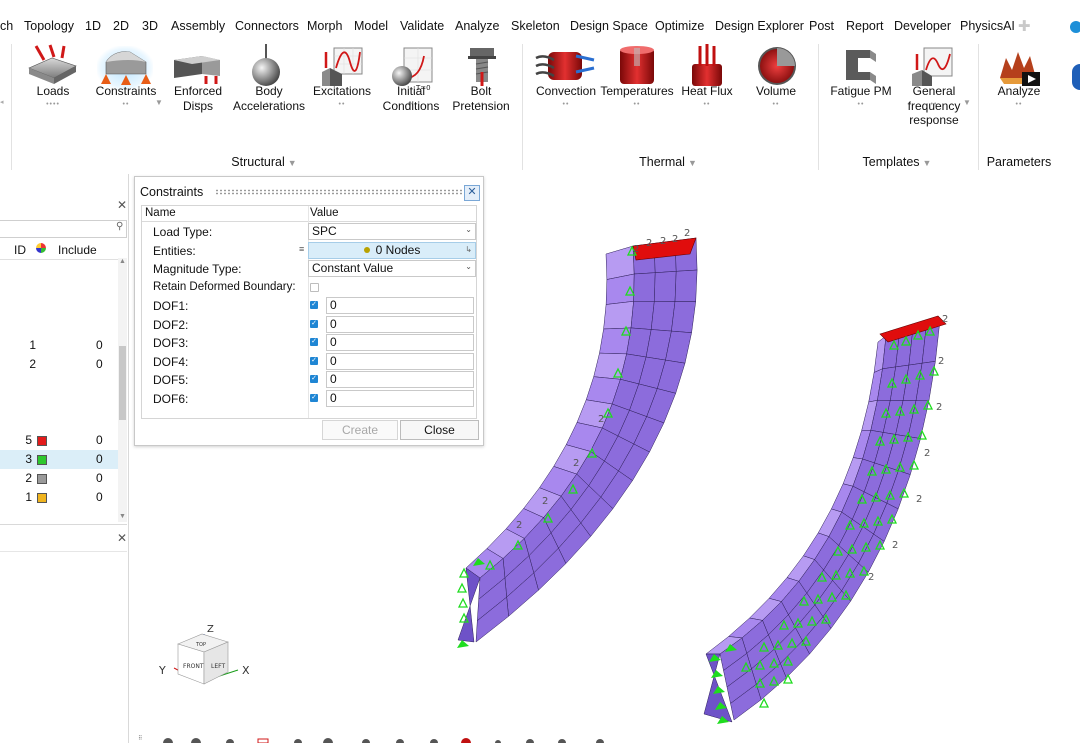 The image size is (1080, 743). Describe the element at coordinates (400, 379) in the screenshot. I see `dof5-input: 0` at that location.